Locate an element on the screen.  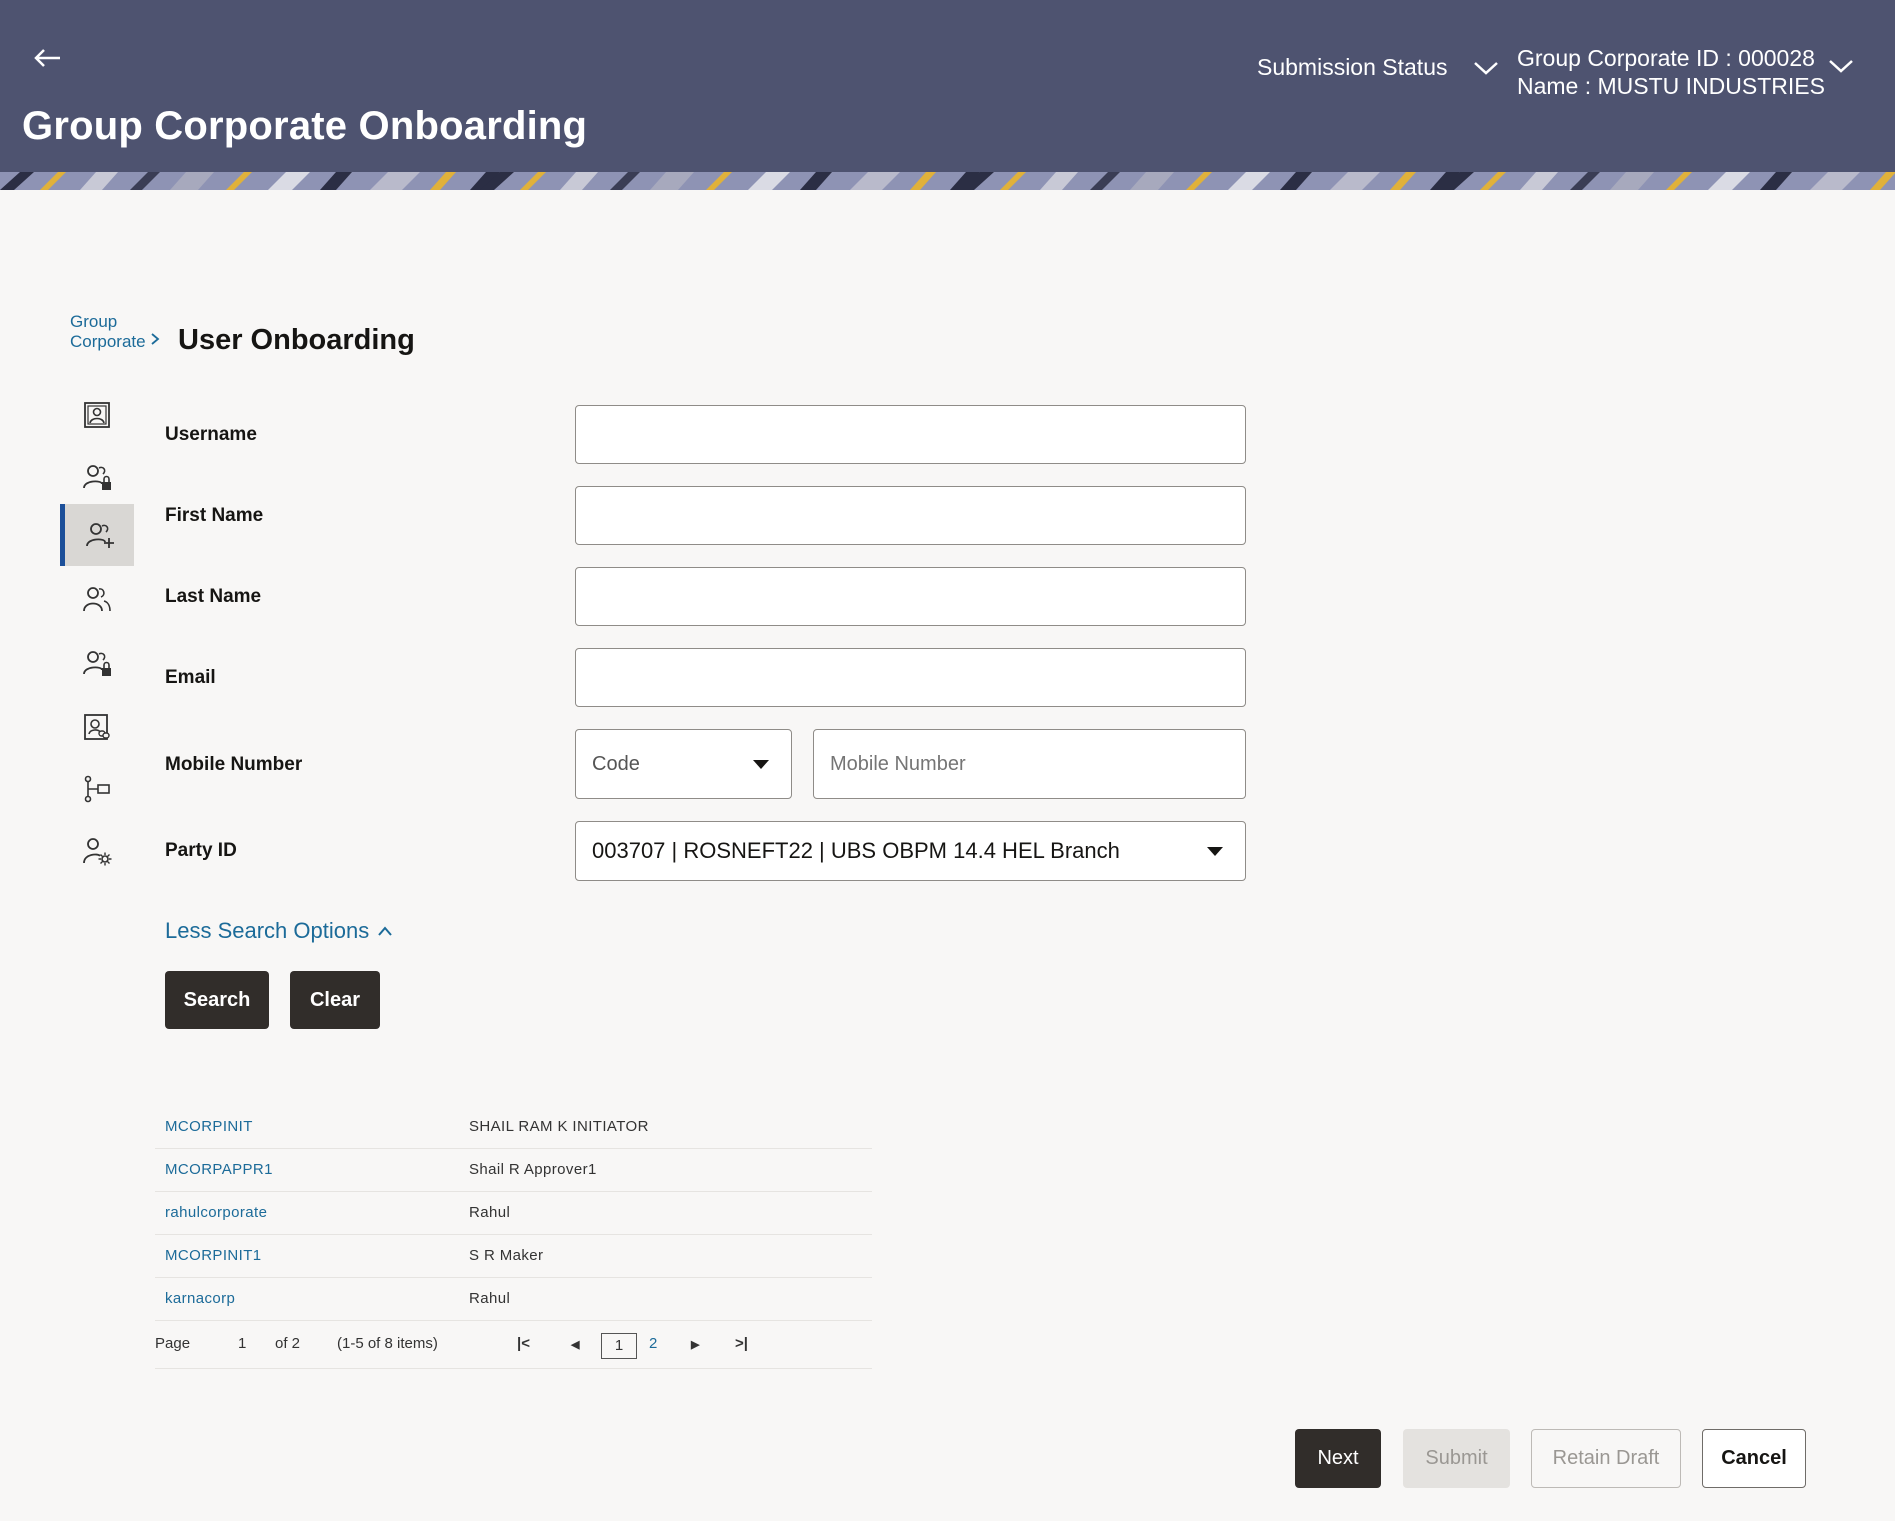
country-code-select: Code is located at coordinates (683, 764).